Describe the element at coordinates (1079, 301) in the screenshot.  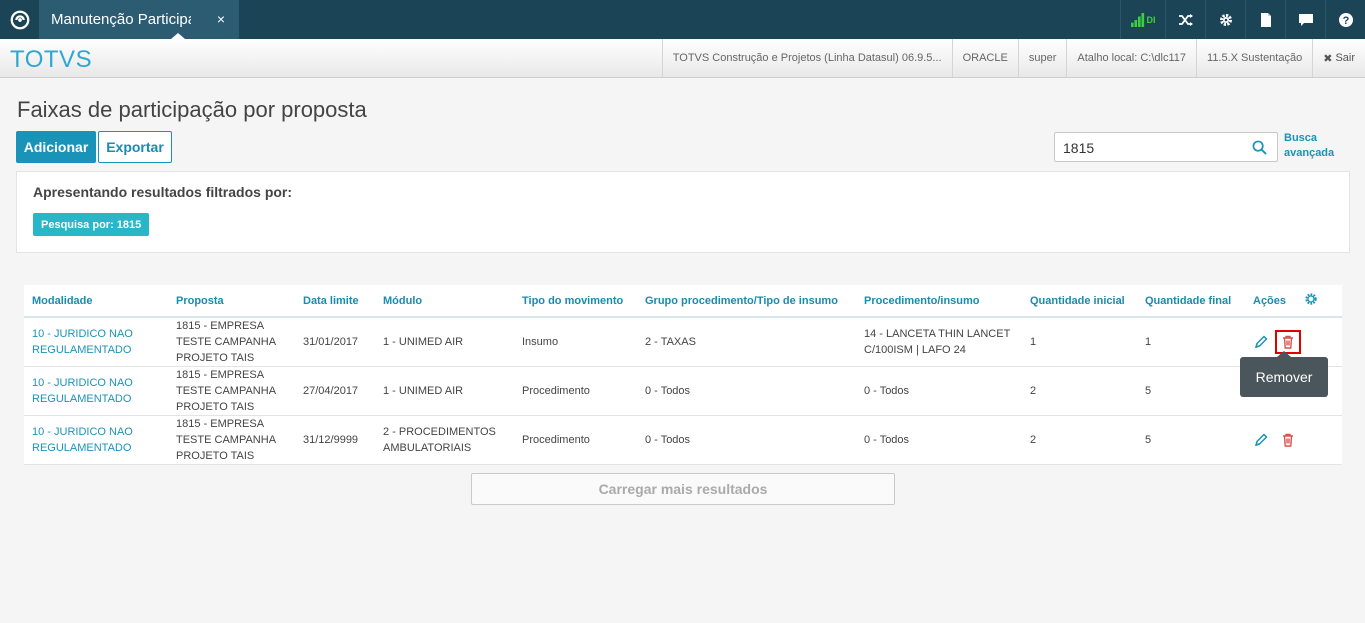
I see `header-qtd-inicial: Quantidade inicial` at that location.